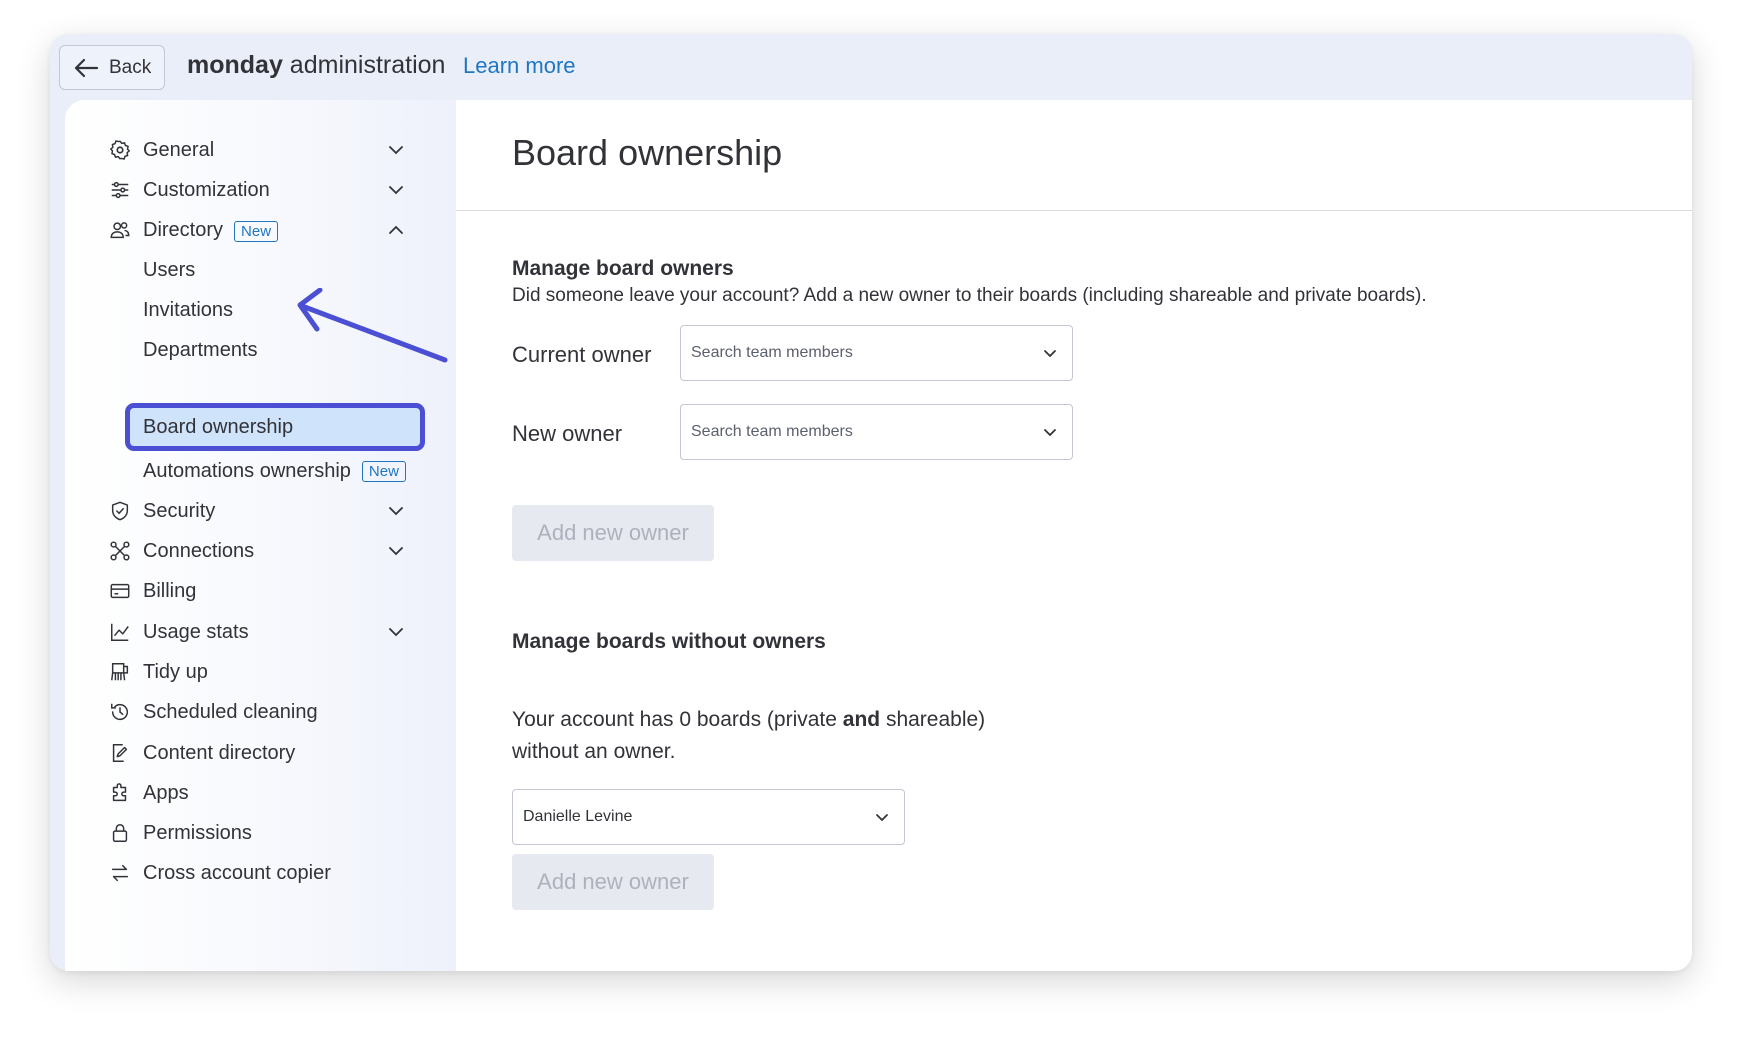  I want to click on top-bar: Back monday administration Learn more, so click(871, 67).